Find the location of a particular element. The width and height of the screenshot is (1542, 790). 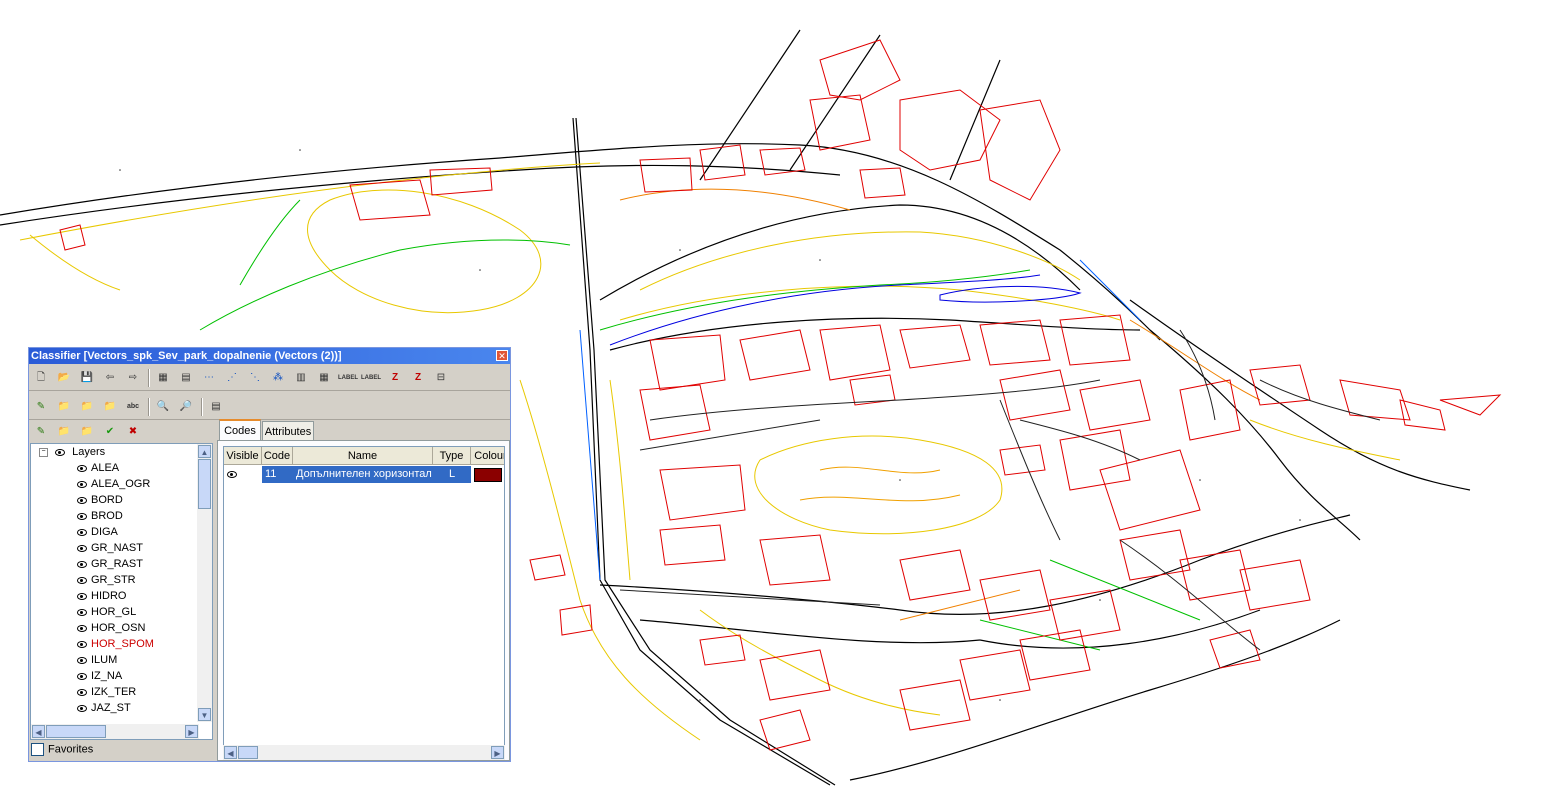

colour-cell is located at coordinates (487, 474).